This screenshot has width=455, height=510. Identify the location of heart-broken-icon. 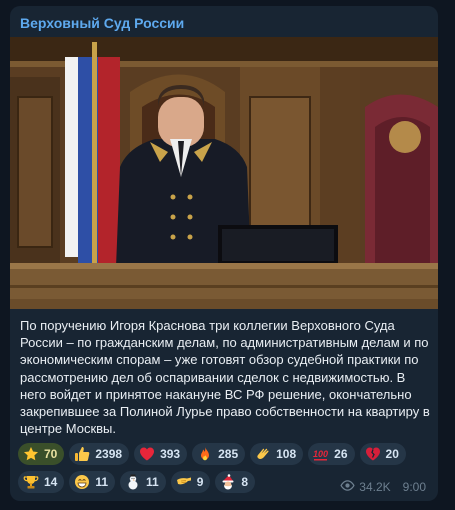
(373, 454).